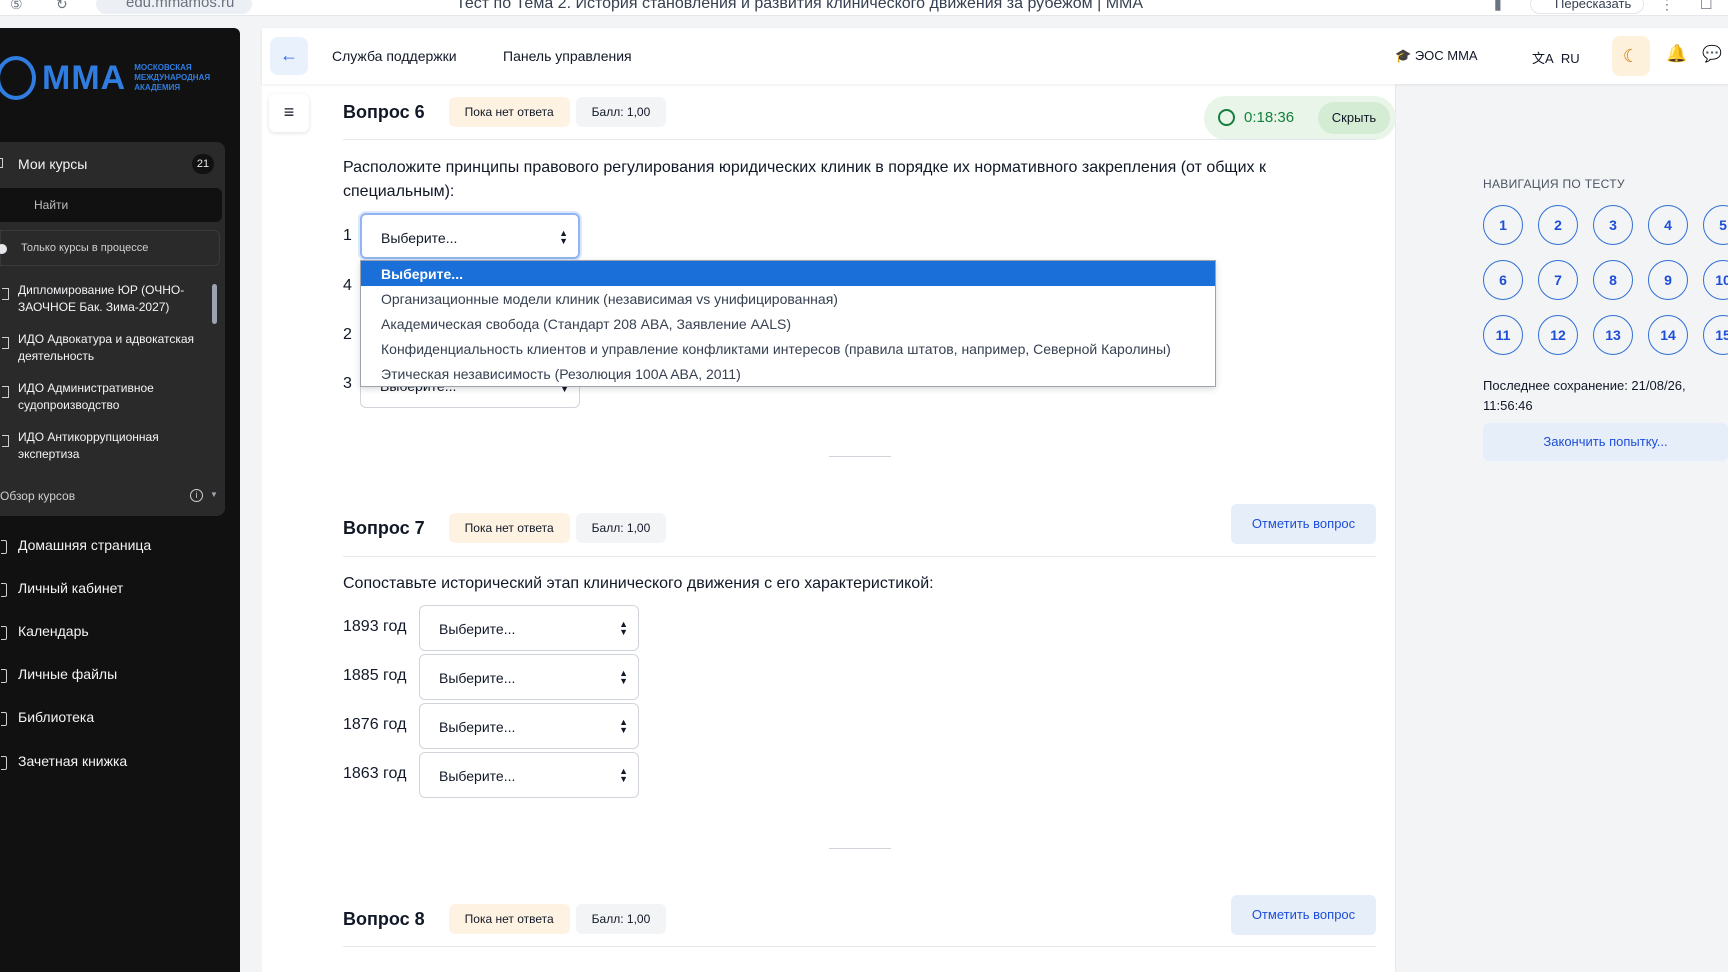  What do you see at coordinates (3, 249) in the screenshot?
I see `toggle-icon` at bounding box center [3, 249].